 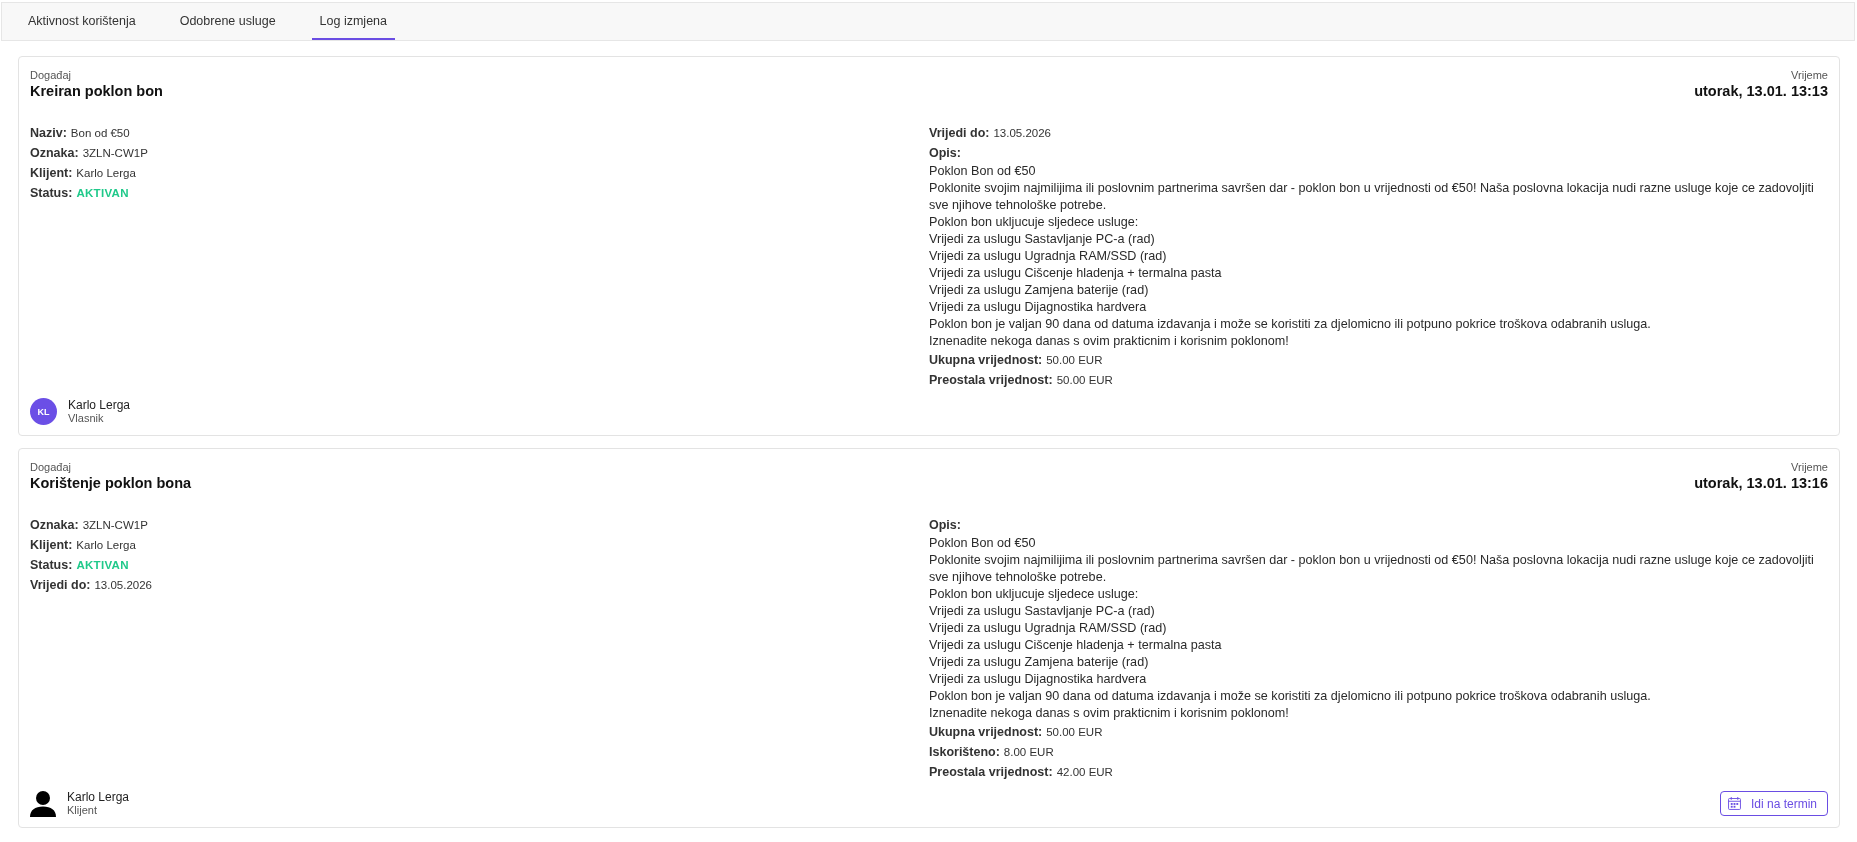 I want to click on field-value: 8.00 EUR, so click(x=1028, y=752).